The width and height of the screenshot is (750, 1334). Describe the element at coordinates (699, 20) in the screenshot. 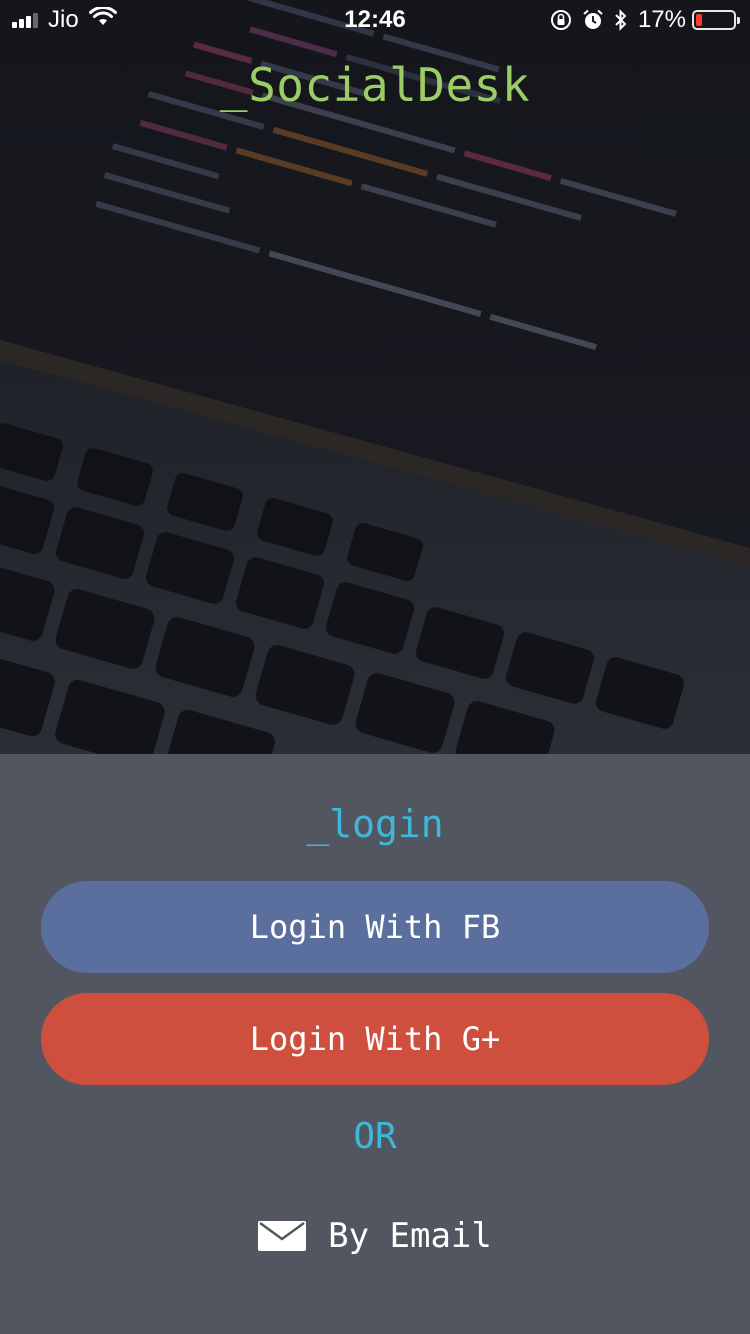

I see `battery-level-fill` at that location.